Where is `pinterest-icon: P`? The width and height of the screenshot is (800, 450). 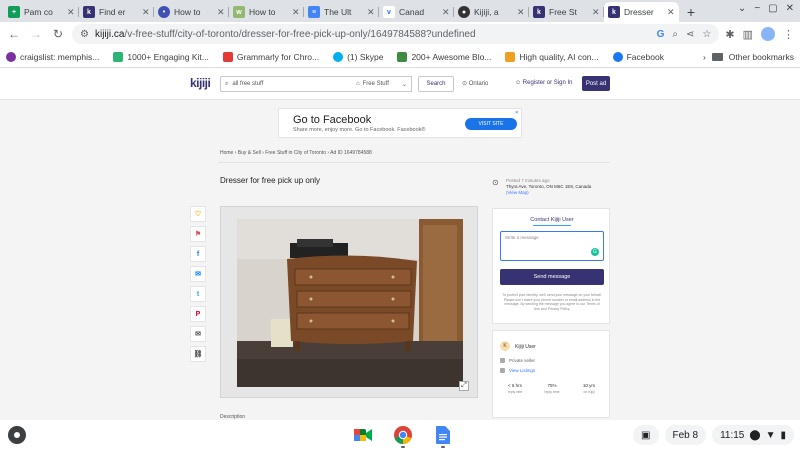
pinterest-icon: P is located at coordinates (198, 314).